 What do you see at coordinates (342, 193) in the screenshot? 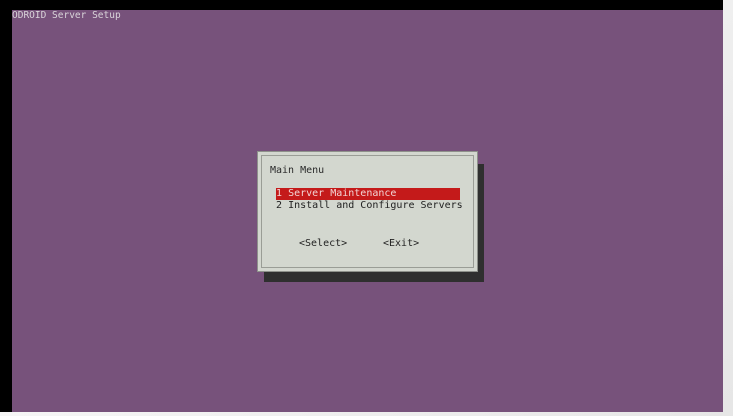
I see `menu-item-label: Server Maintenance` at bounding box center [342, 193].